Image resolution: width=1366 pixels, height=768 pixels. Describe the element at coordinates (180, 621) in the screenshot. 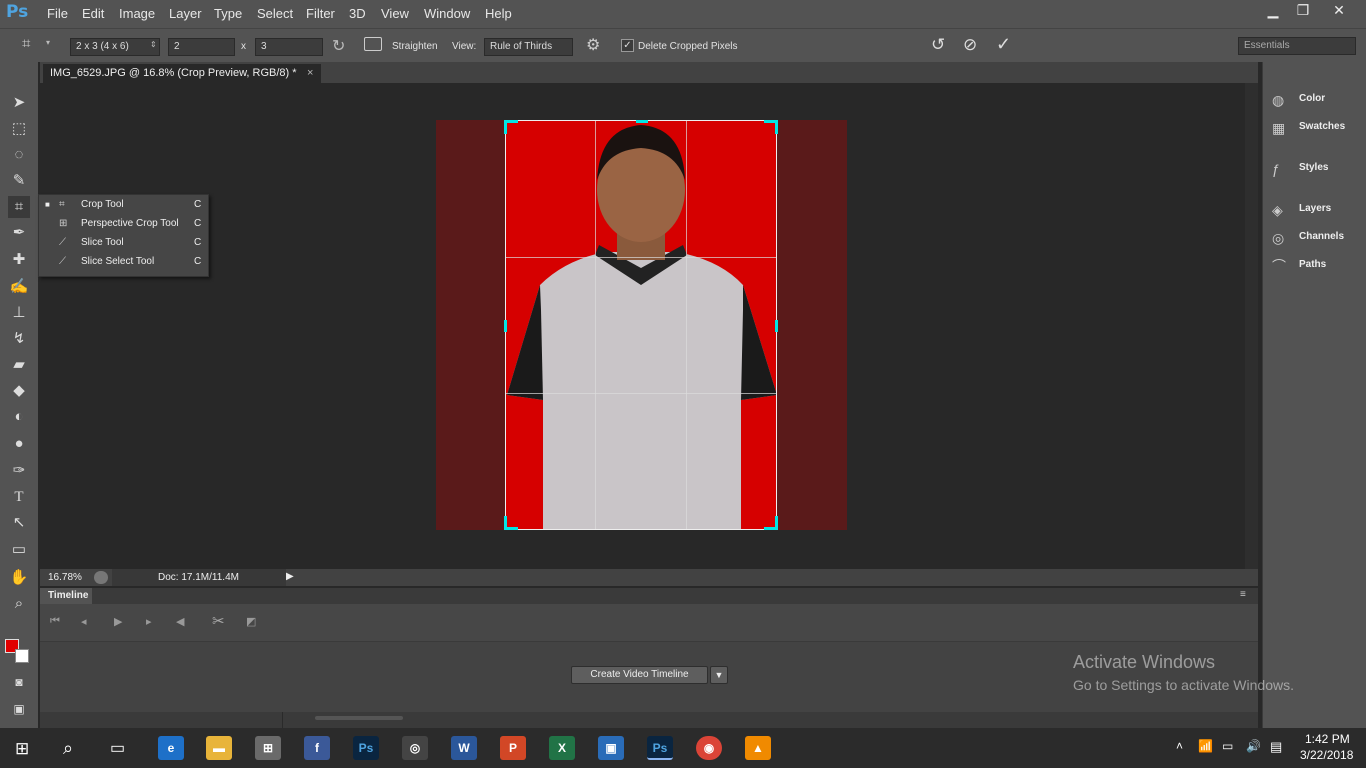

I see `audio-icon: ◀` at that location.